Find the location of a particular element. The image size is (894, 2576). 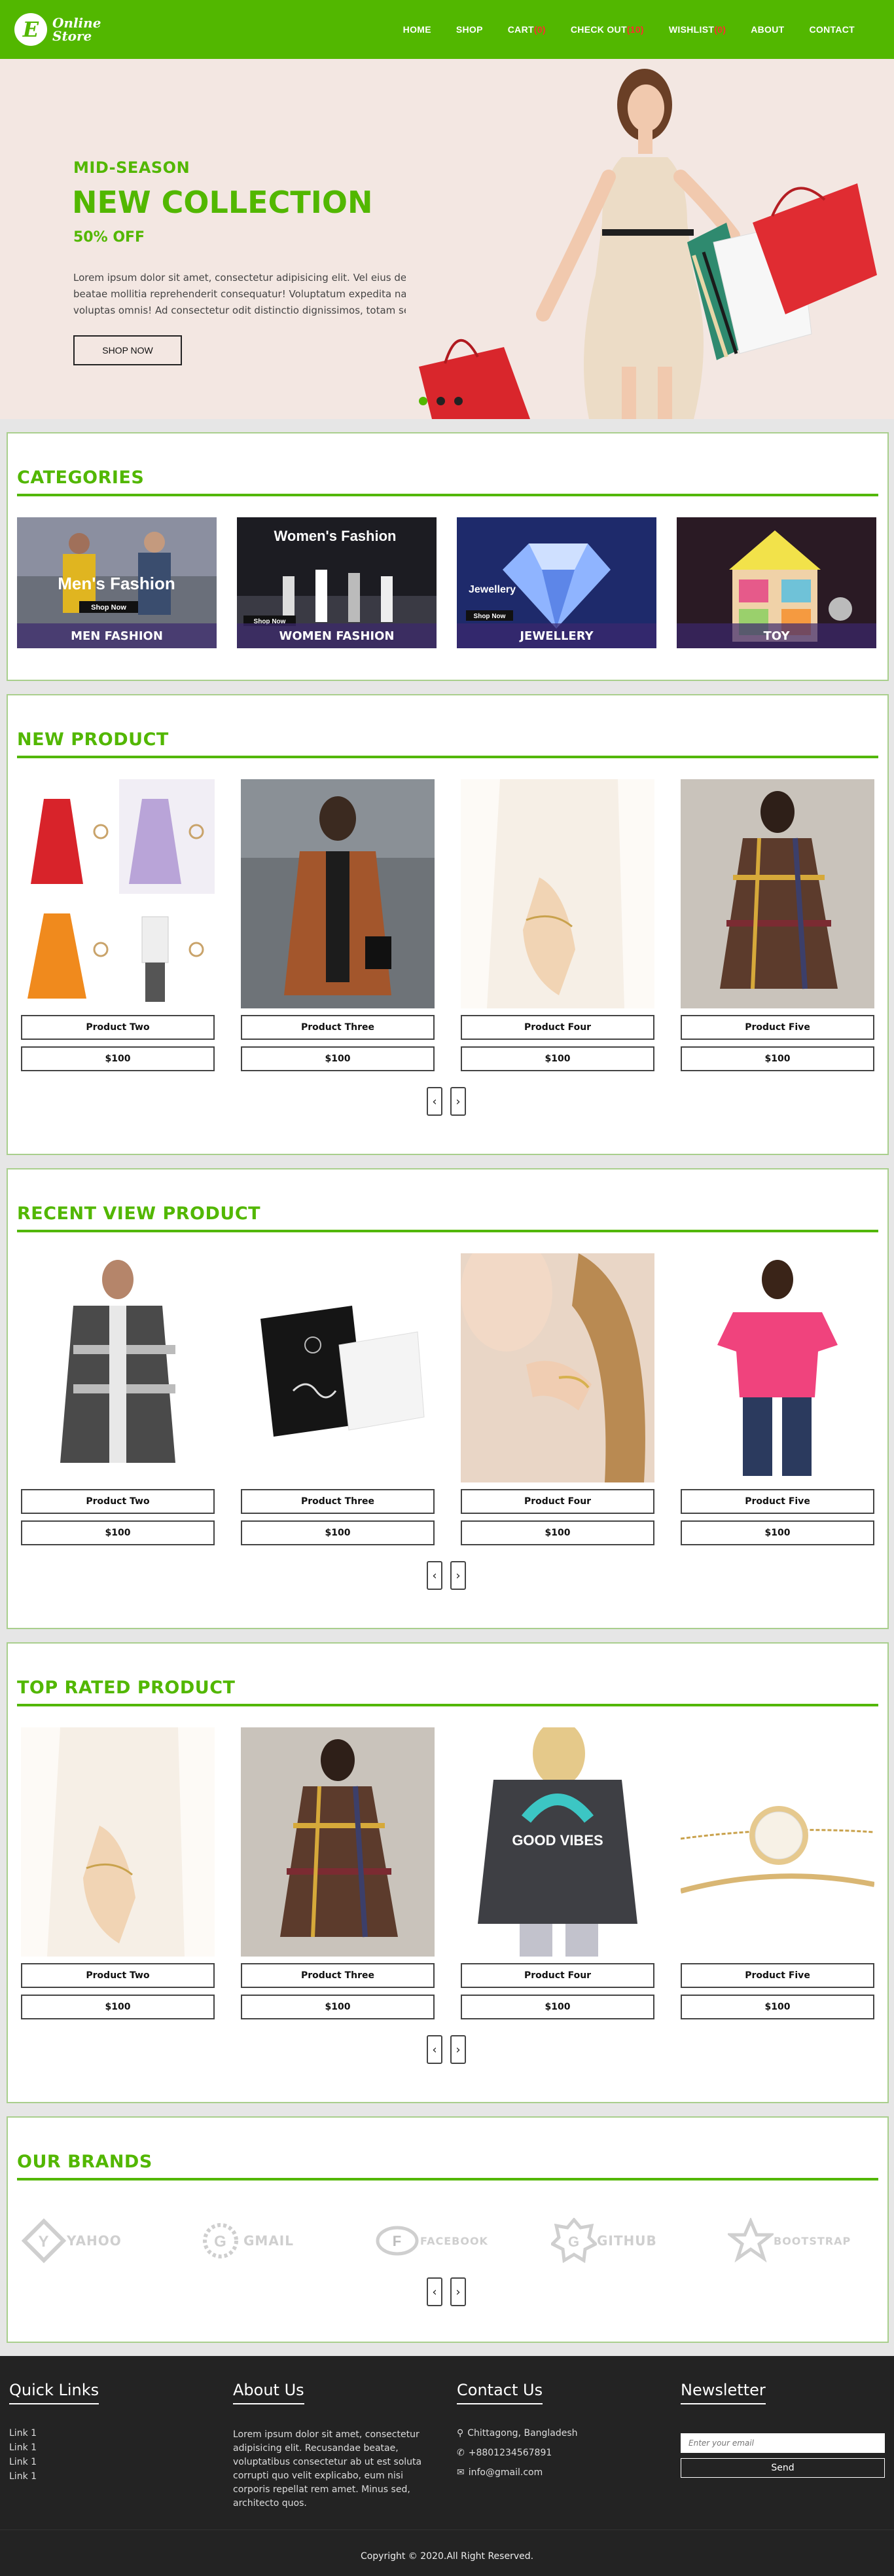

nav-checkout: CHECK OUT(10) is located at coordinates (607, 29).